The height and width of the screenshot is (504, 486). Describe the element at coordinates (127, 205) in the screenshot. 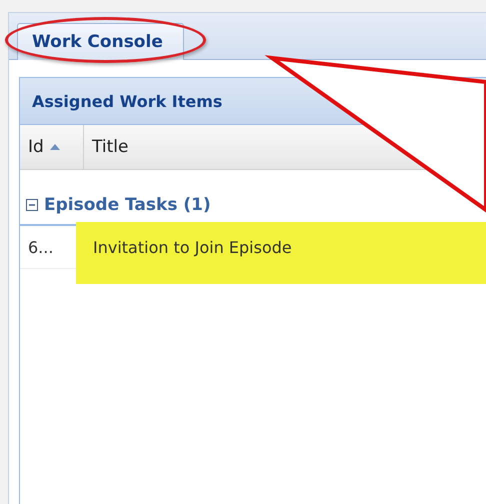

I see `group-label: Episode Tasks (1)` at that location.